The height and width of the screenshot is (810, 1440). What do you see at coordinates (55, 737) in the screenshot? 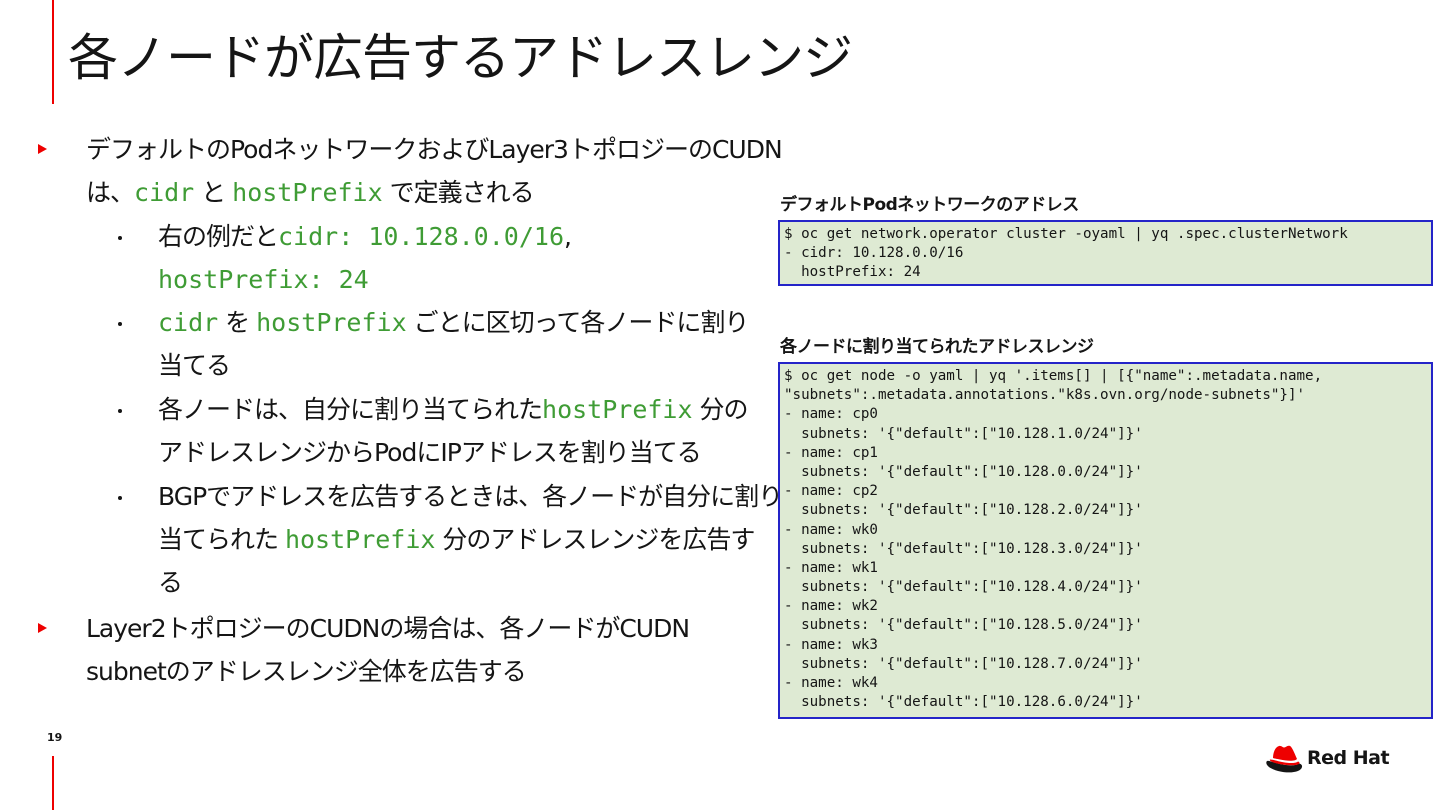
I see `page-number: 19` at bounding box center [55, 737].